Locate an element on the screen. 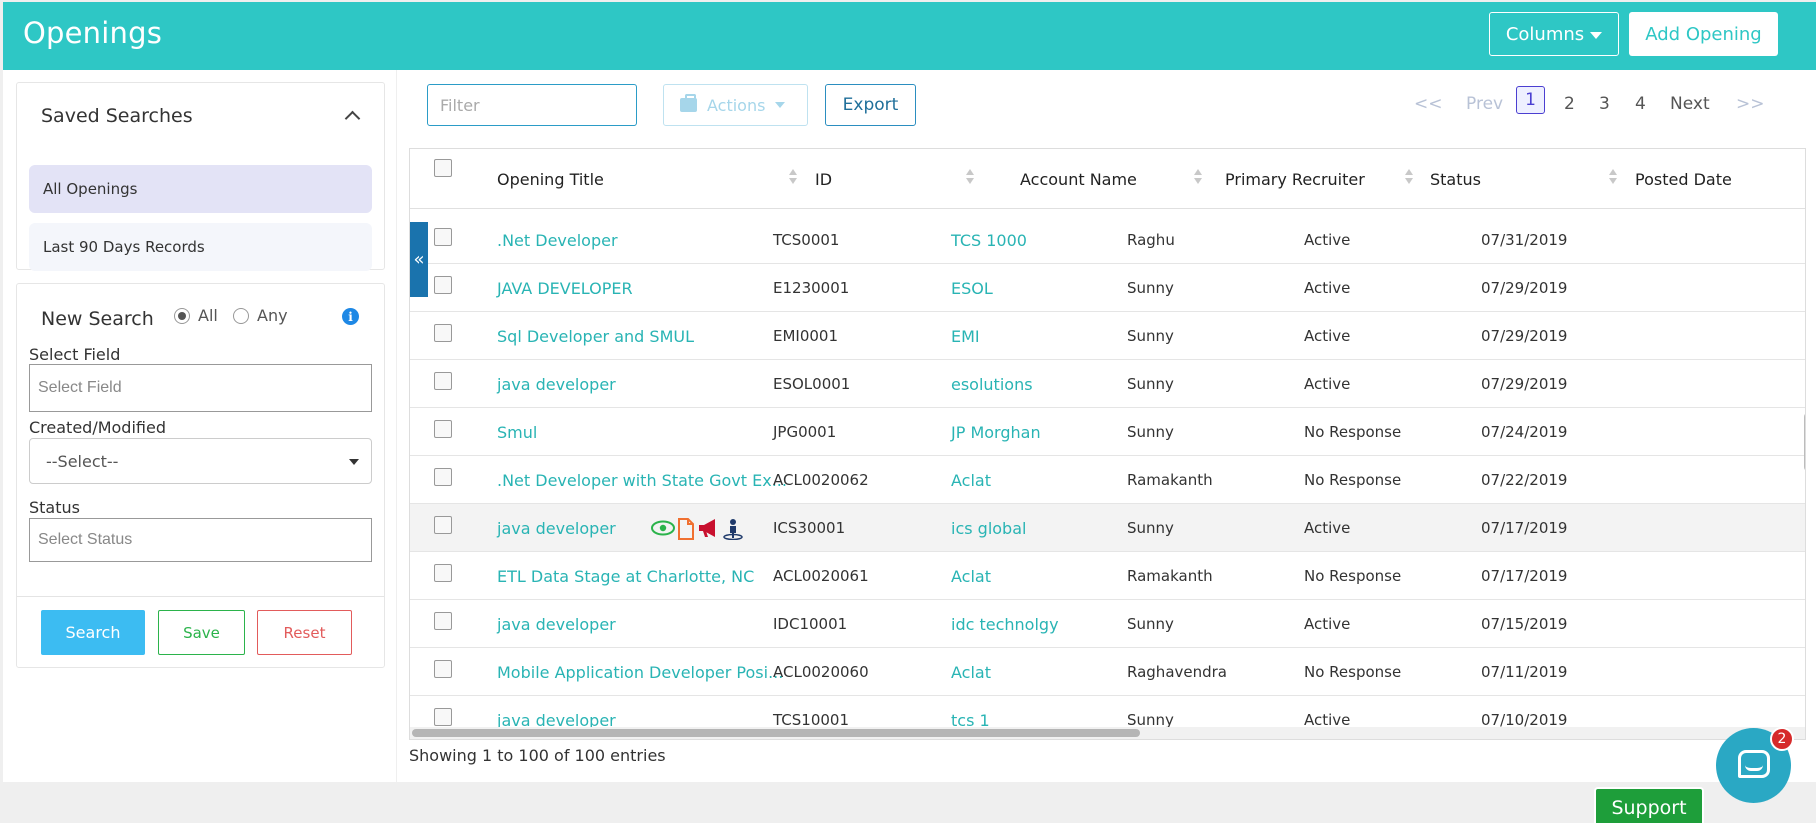 Image resolution: width=1816 pixels, height=823 pixels. radio-all-option: All is located at coordinates (196, 315).